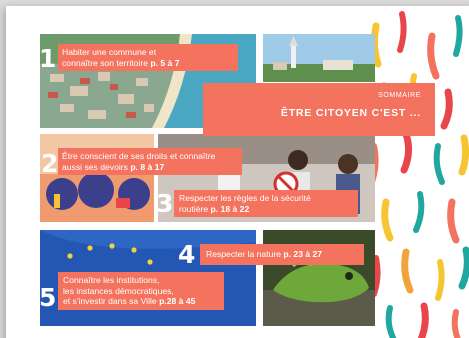 The width and height of the screenshot is (469, 338). What do you see at coordinates (110, 301) in the screenshot?
I see `section-5-line3: et s'investir dans sa Ville` at bounding box center [110, 301].